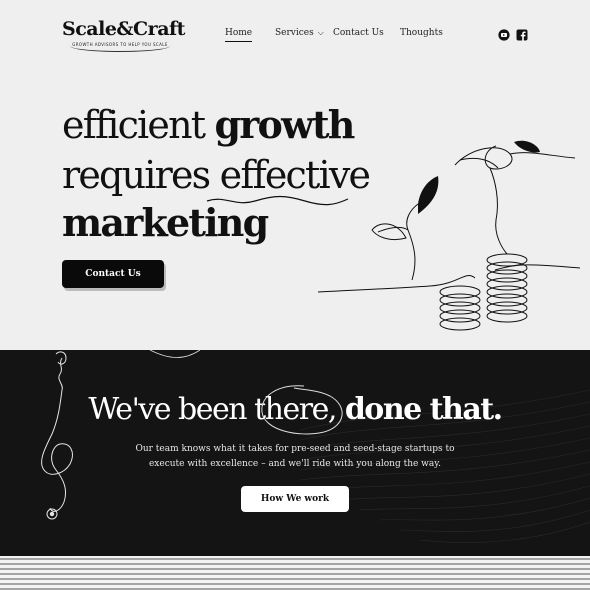  What do you see at coordinates (295, 573) in the screenshot?
I see `striped-footer-band` at bounding box center [295, 573].